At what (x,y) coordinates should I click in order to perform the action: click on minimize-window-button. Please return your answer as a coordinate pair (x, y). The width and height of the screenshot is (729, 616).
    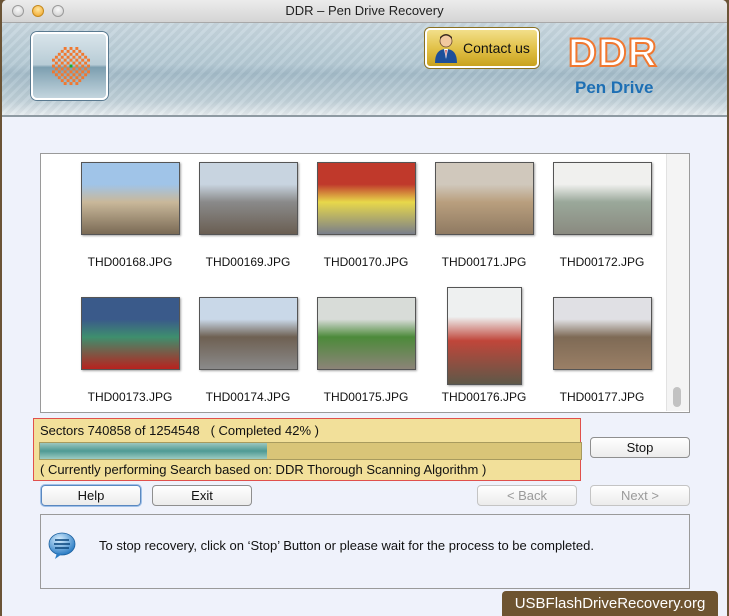
    Looking at the image, I should click on (38, 11).